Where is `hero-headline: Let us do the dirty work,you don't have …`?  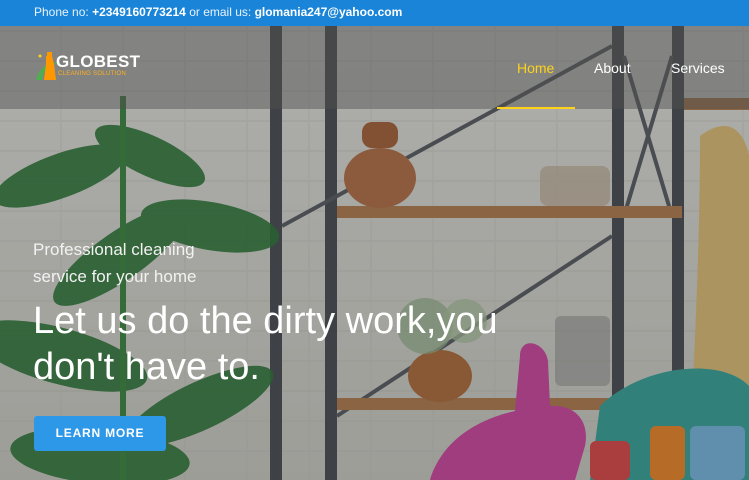
hero-headline: Let us do the dirty work,you don't have … is located at coordinates (265, 344).